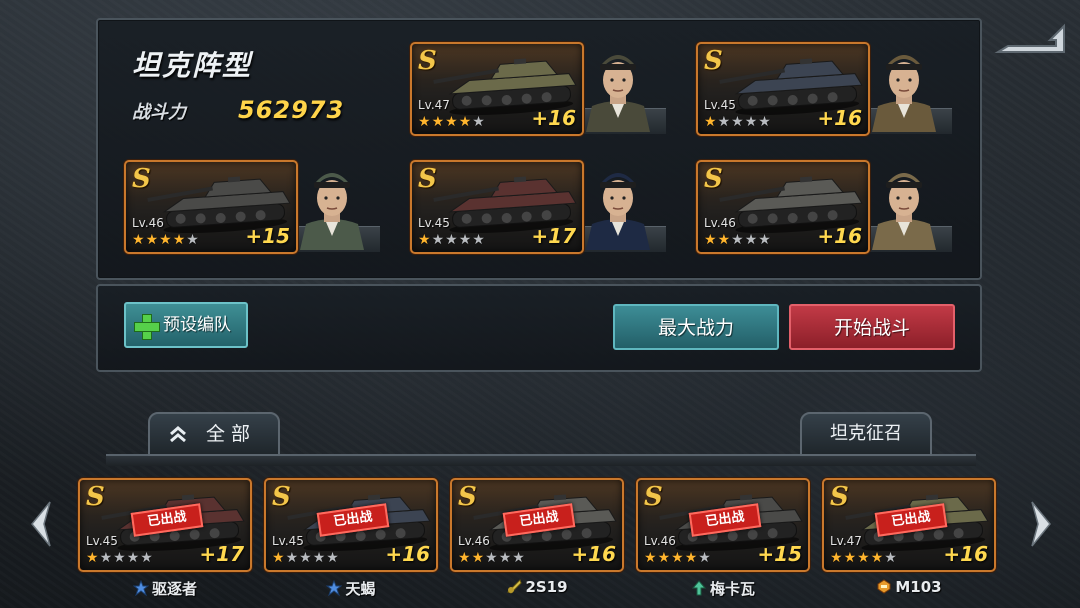 This screenshot has height=608, width=1080. I want to click on roster-tank-name: M103, so click(909, 587).